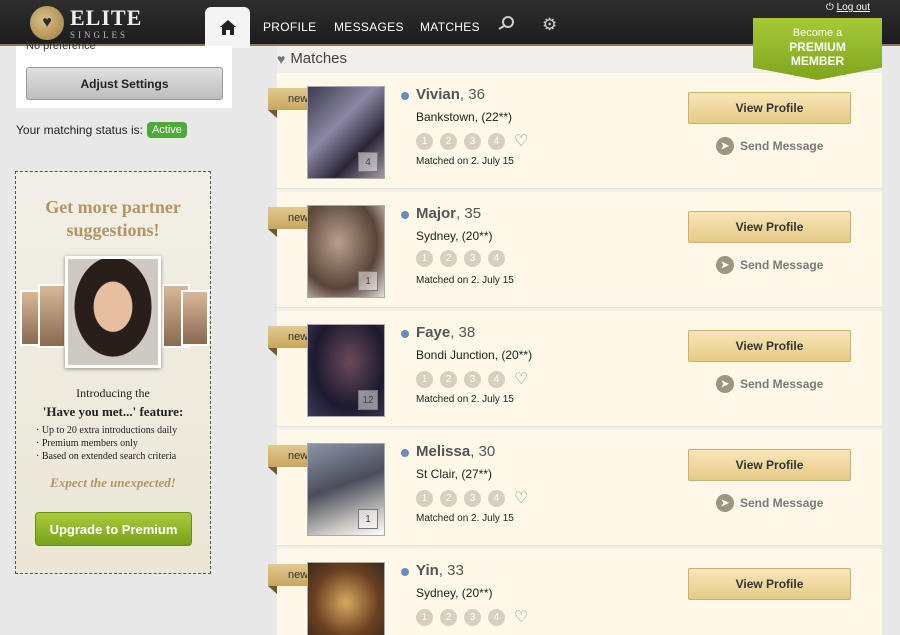 Image resolution: width=900 pixels, height=635 pixels. I want to click on elite-singles-logo: ♥ ELITE SINGLES, so click(86, 23).